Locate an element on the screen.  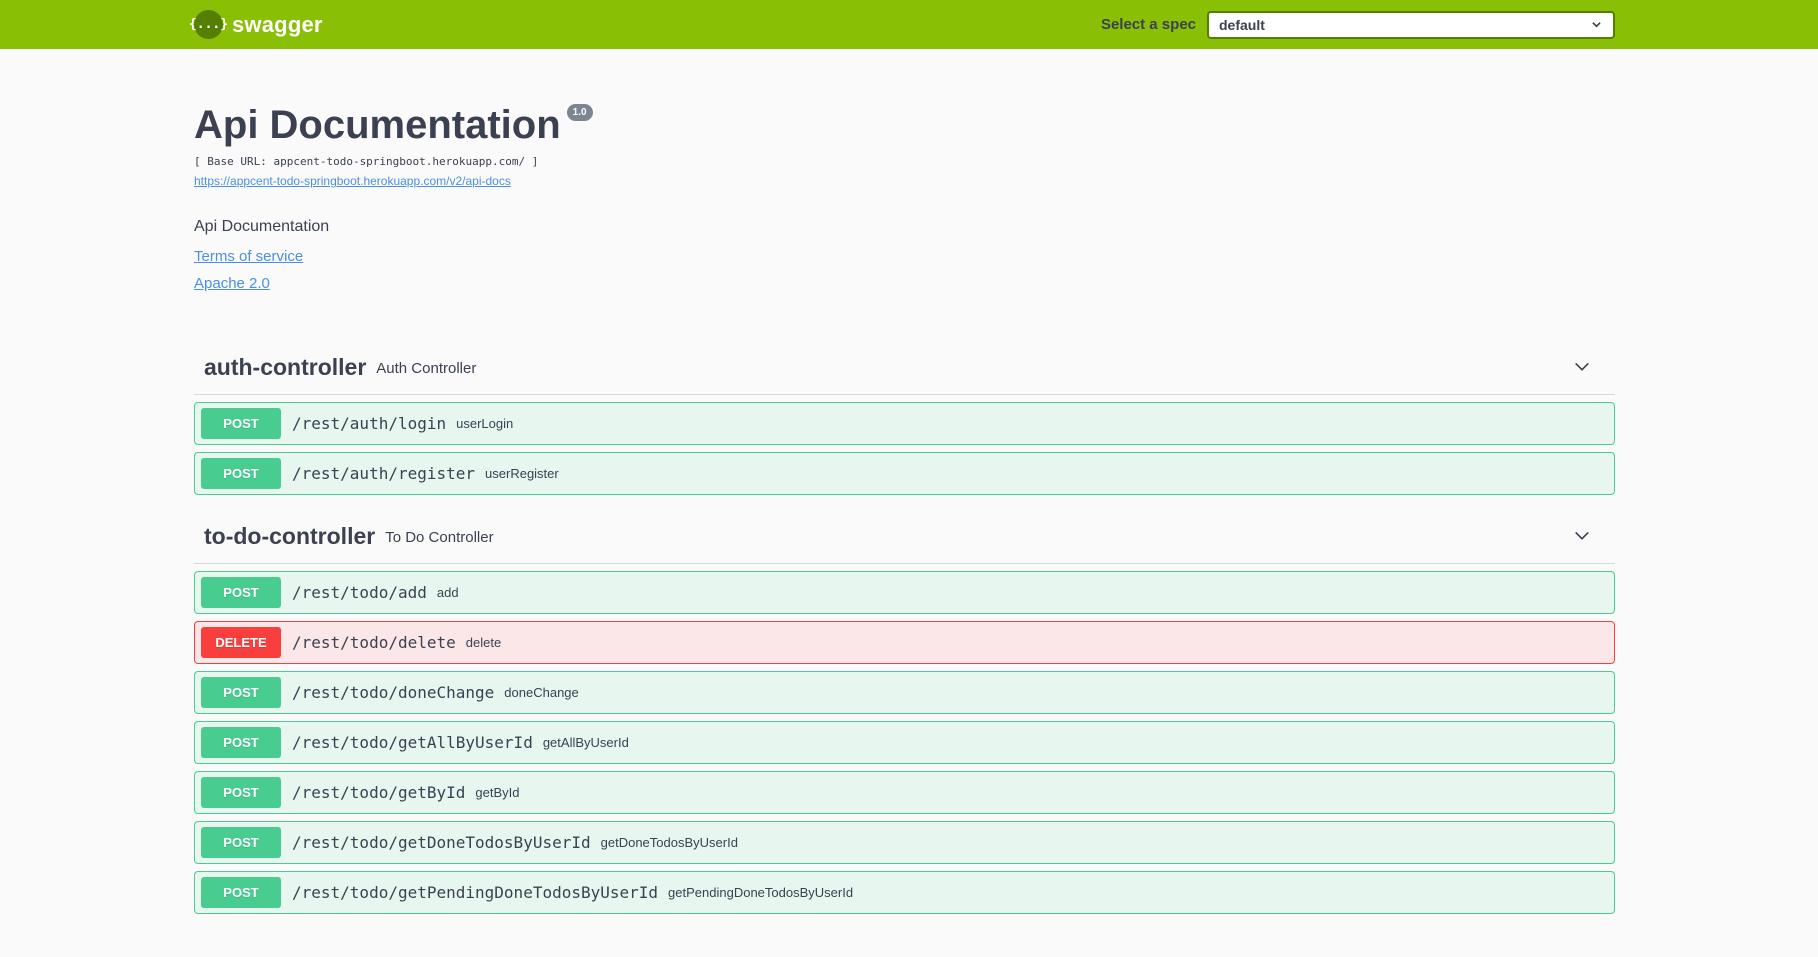
operation-path: /rest/todo/delete is located at coordinates (374, 642).